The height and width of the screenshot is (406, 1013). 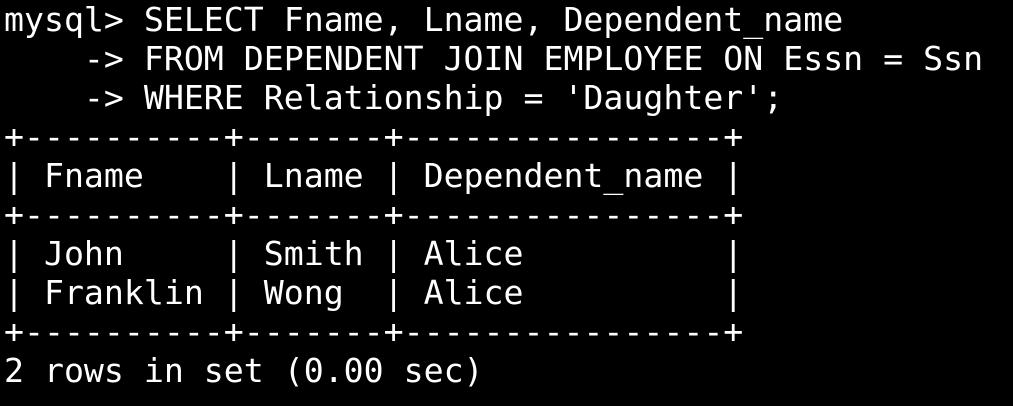 I want to click on table-row: | John | Smith | Alice |, so click(x=374, y=253).